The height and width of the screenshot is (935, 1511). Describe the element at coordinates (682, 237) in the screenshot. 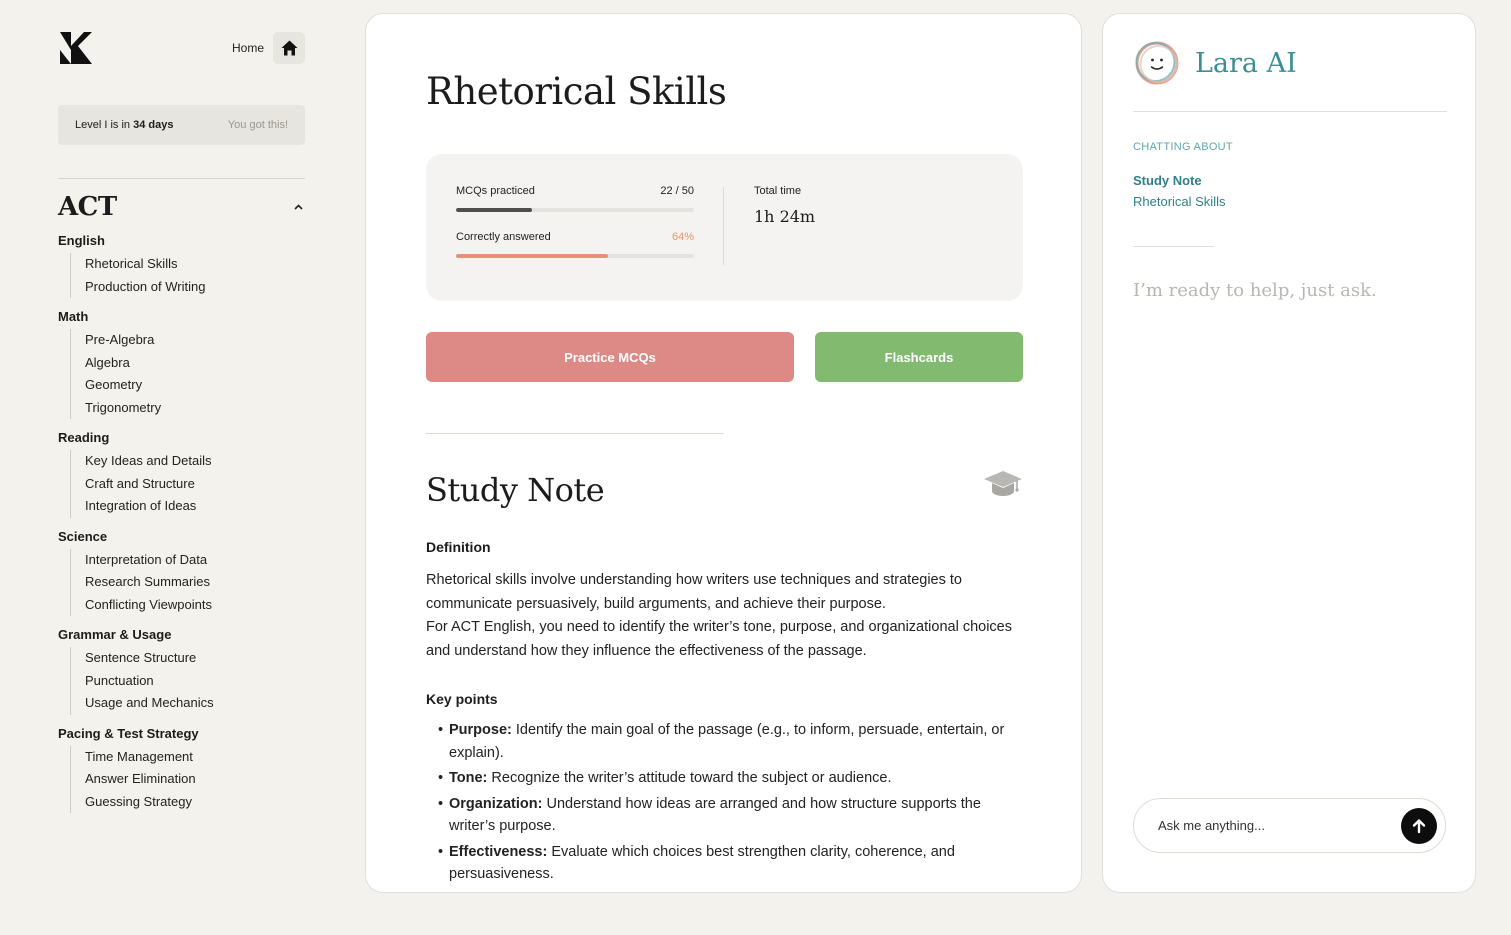

I see `correct-answered-value: 64%` at that location.